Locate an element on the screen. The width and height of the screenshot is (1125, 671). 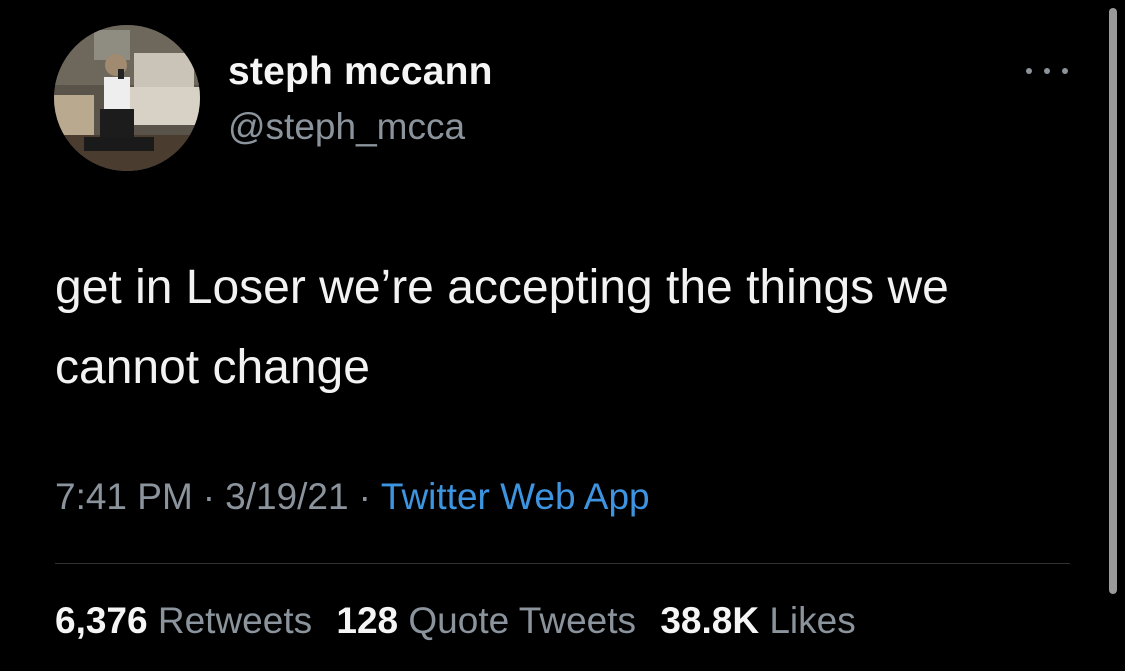
divider is located at coordinates (562, 563).